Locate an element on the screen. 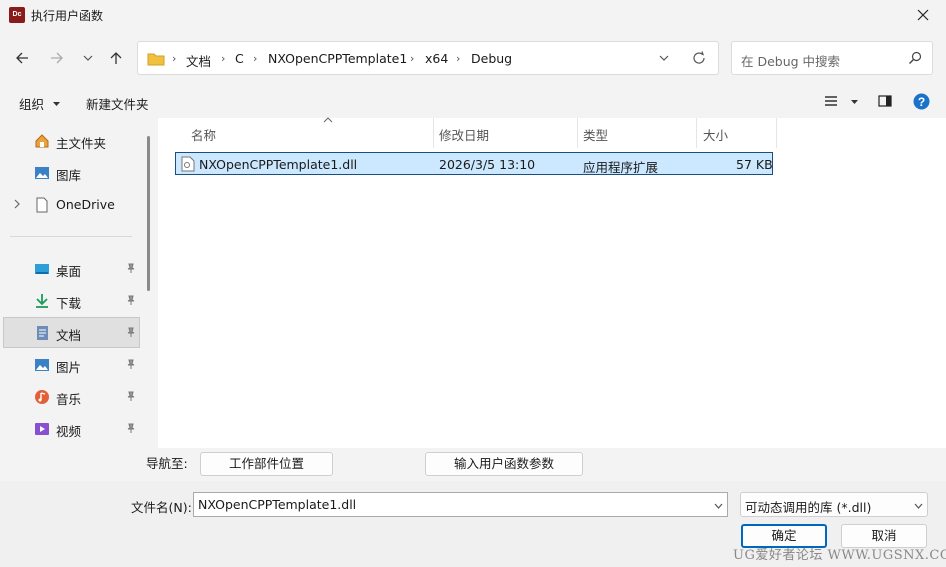  sidebar-item-desktop: 桌面 is located at coordinates (72, 269).